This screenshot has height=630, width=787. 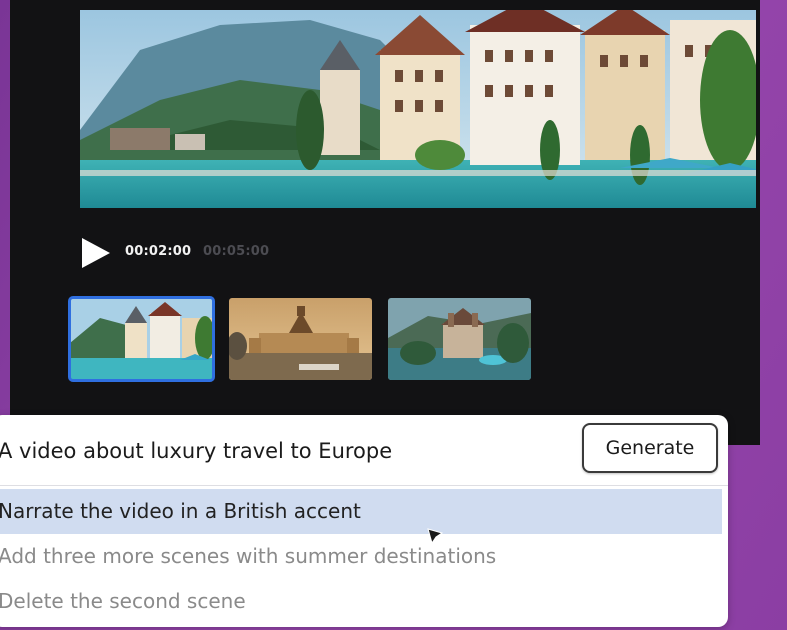 What do you see at coordinates (364, 601) in the screenshot?
I see `suggestion-item: Delete the second scene` at bounding box center [364, 601].